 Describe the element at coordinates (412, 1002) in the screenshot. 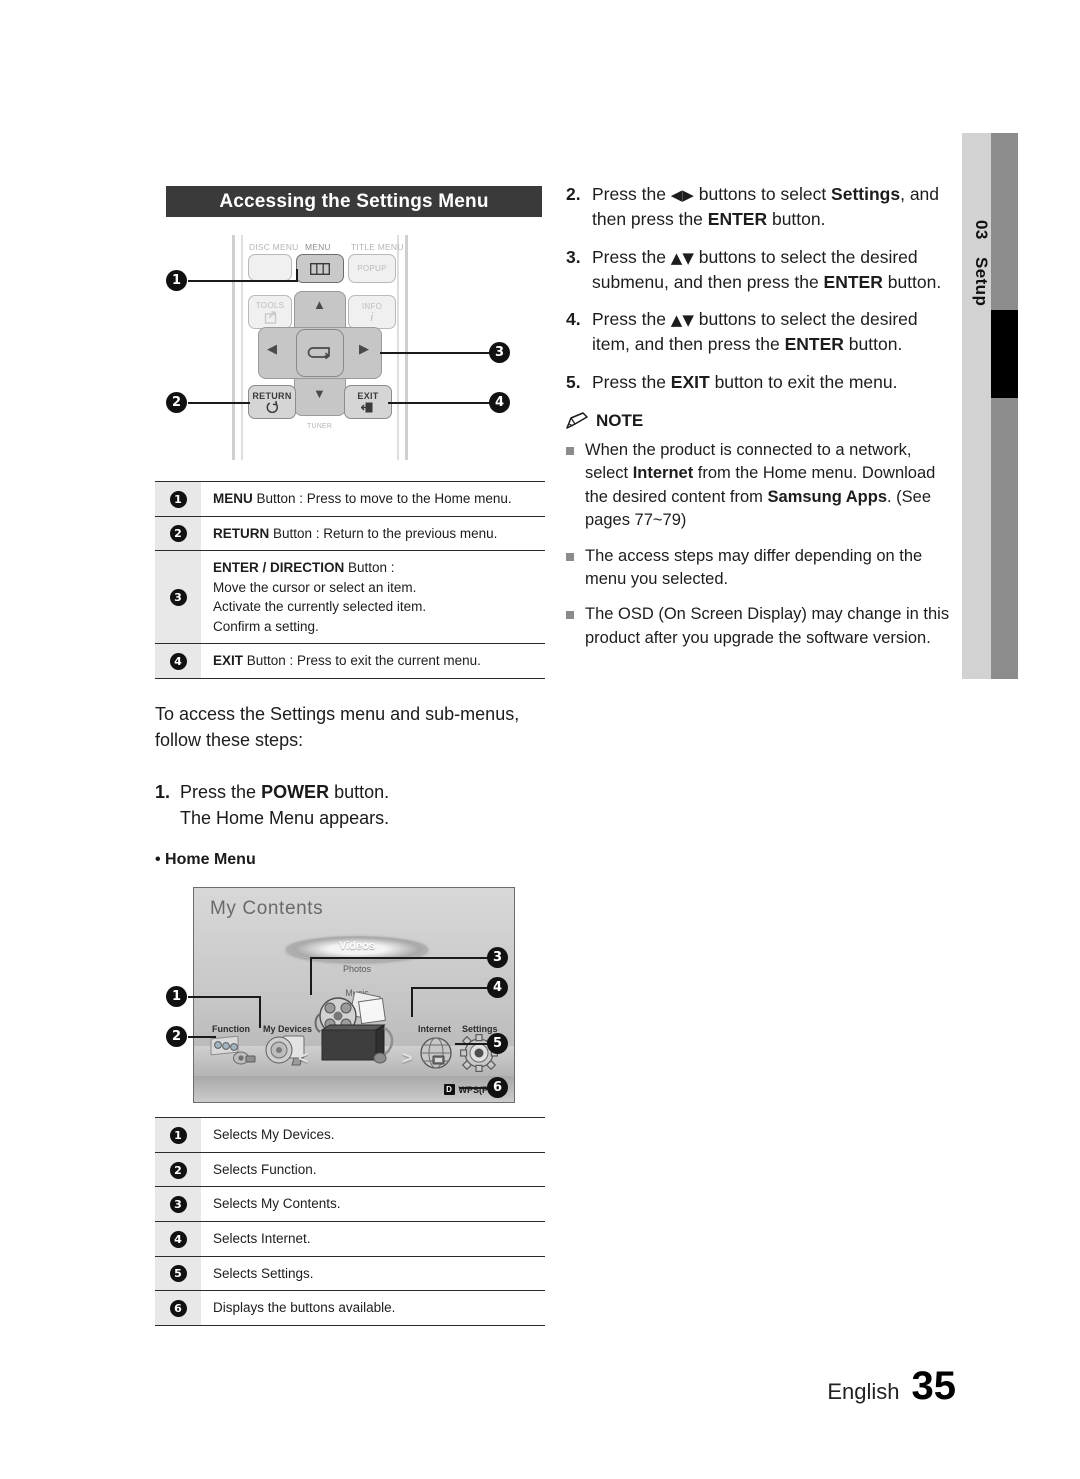

I see `hm-callout-lead-4b` at that location.